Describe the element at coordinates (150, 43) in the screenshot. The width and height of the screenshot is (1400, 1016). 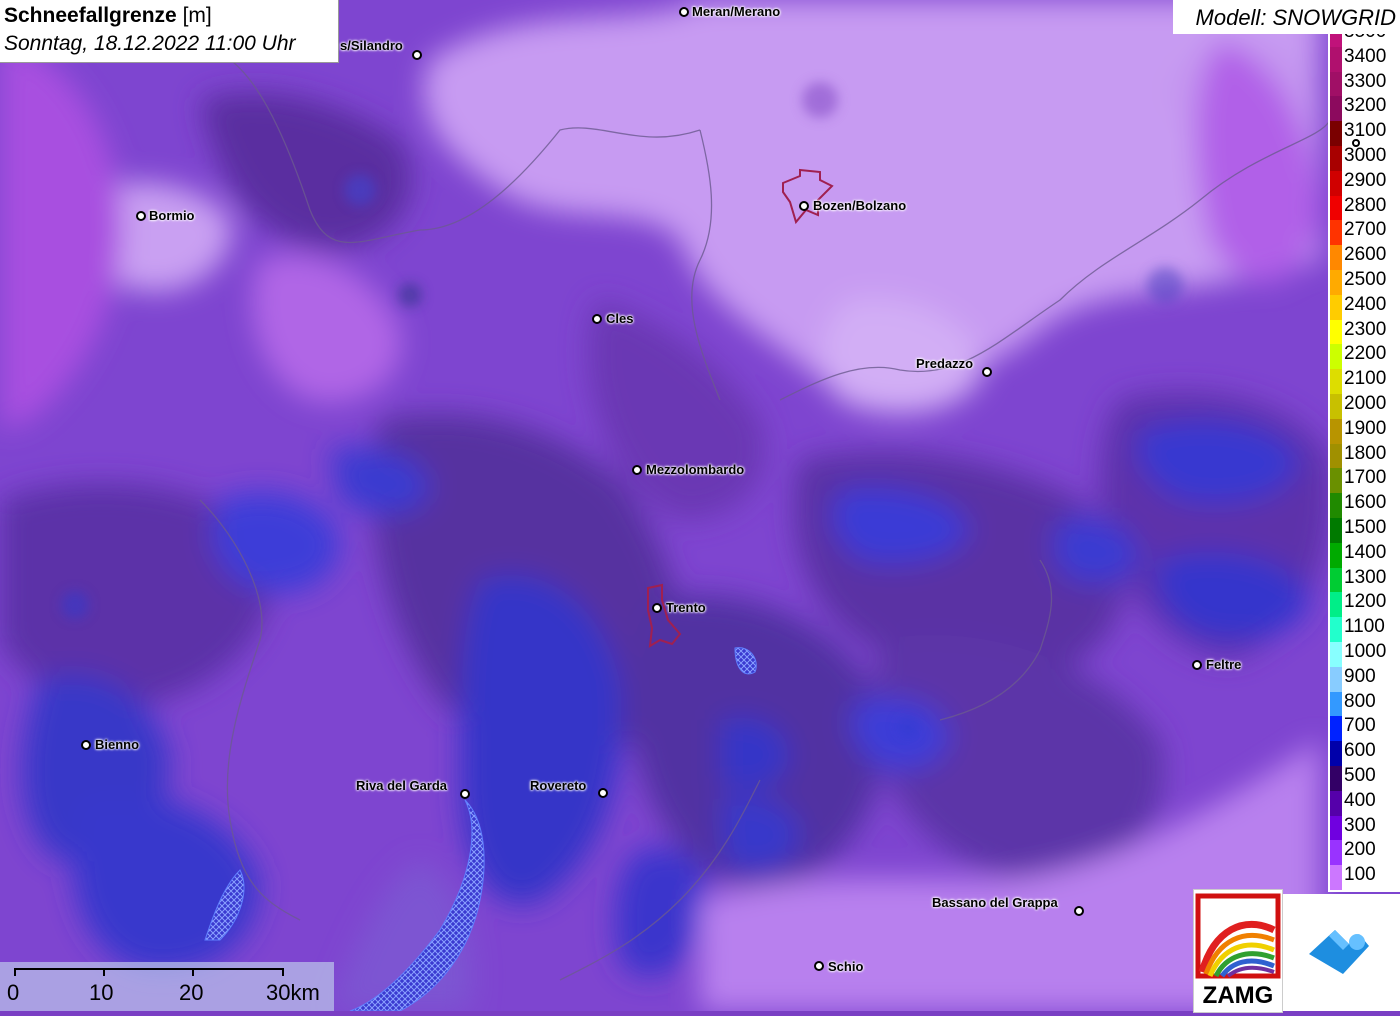
I see `map-datetime: Sonntag, 18.12.2022 11:00 Uhr` at that location.